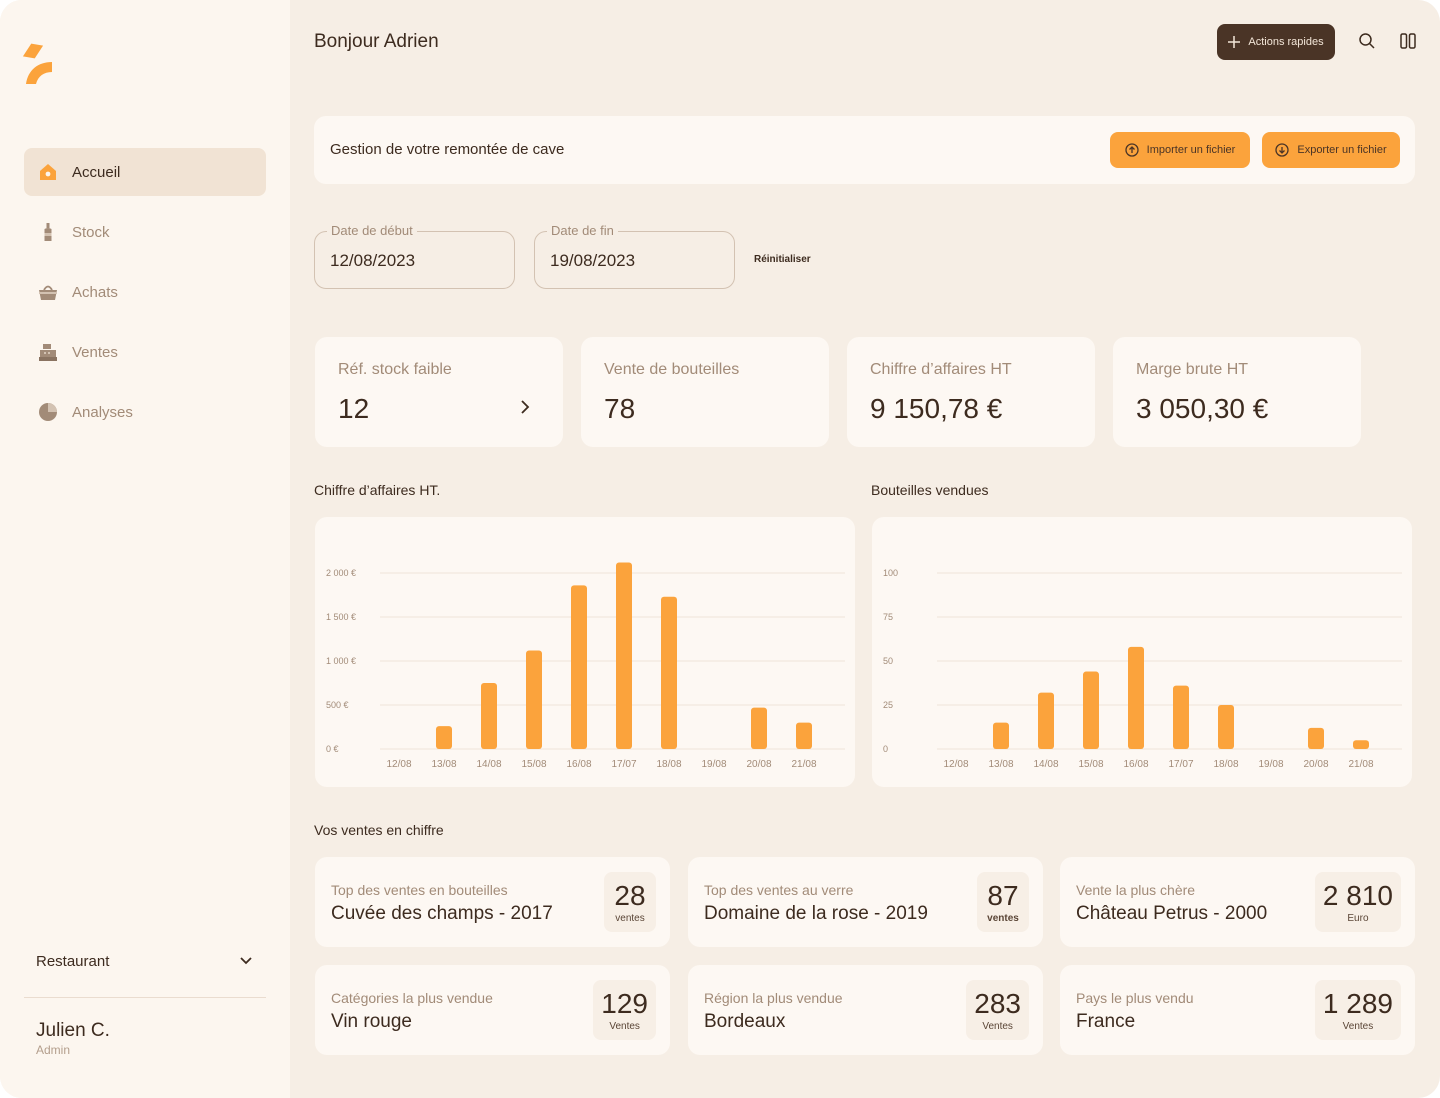  Describe the element at coordinates (1408, 41) in the screenshot. I see `columns-icon` at that location.